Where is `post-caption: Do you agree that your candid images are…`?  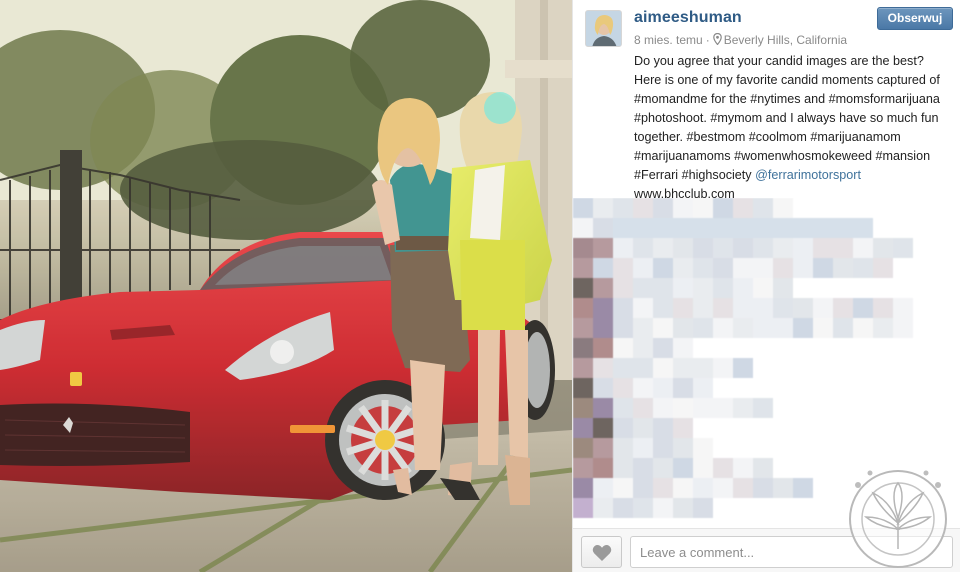
post-caption: Do you agree that your candid images are… is located at coordinates (793, 128).